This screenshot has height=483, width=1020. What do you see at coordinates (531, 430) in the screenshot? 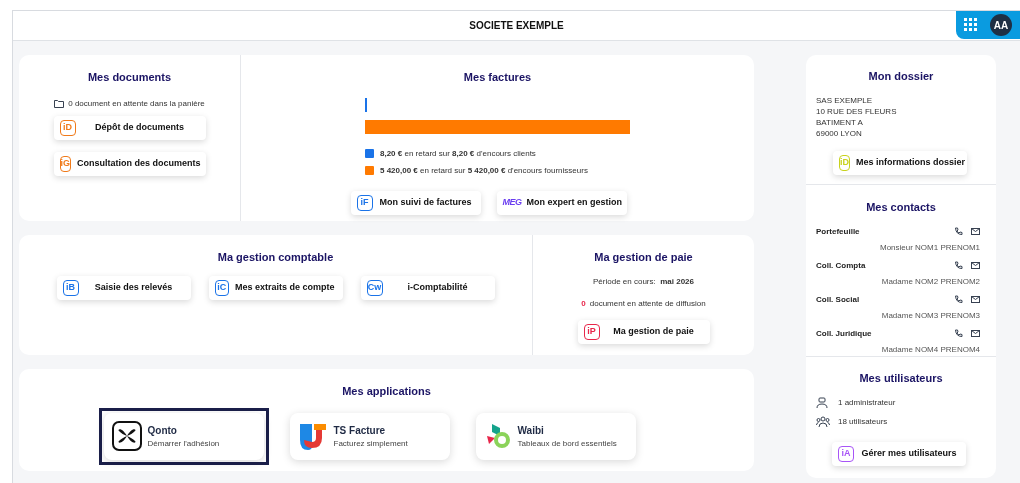
I see `app-name: Waibi` at bounding box center [531, 430].